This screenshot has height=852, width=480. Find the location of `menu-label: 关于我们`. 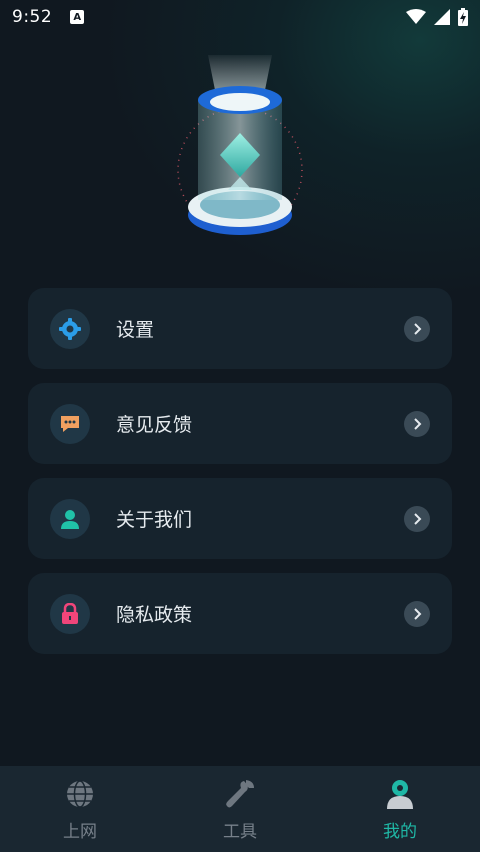

menu-label: 关于我们 is located at coordinates (154, 520).